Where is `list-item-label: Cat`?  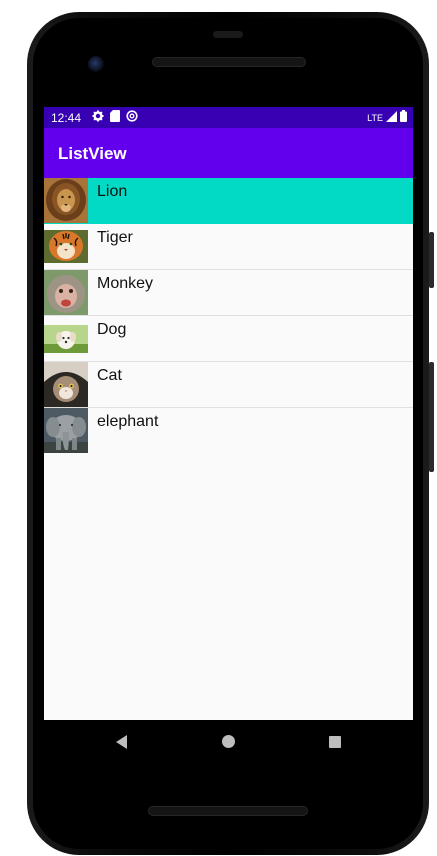
list-item-label: Cat is located at coordinates (109, 375).